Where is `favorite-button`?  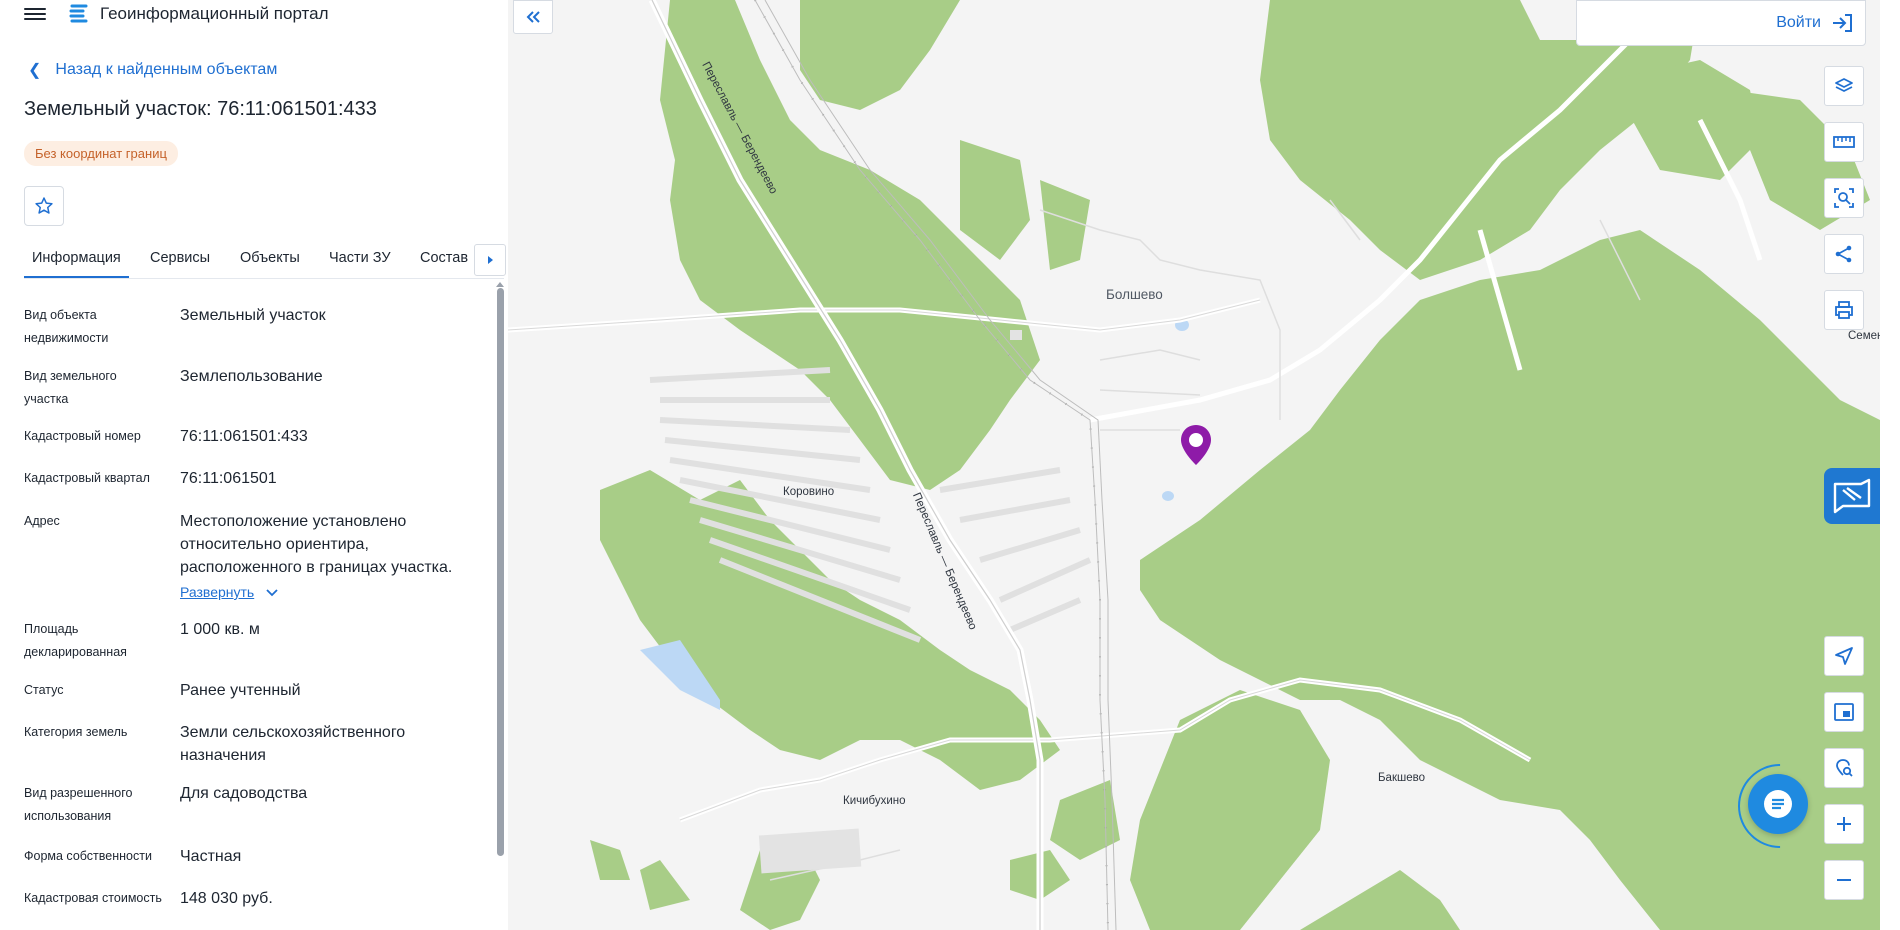
favorite-button is located at coordinates (44, 206).